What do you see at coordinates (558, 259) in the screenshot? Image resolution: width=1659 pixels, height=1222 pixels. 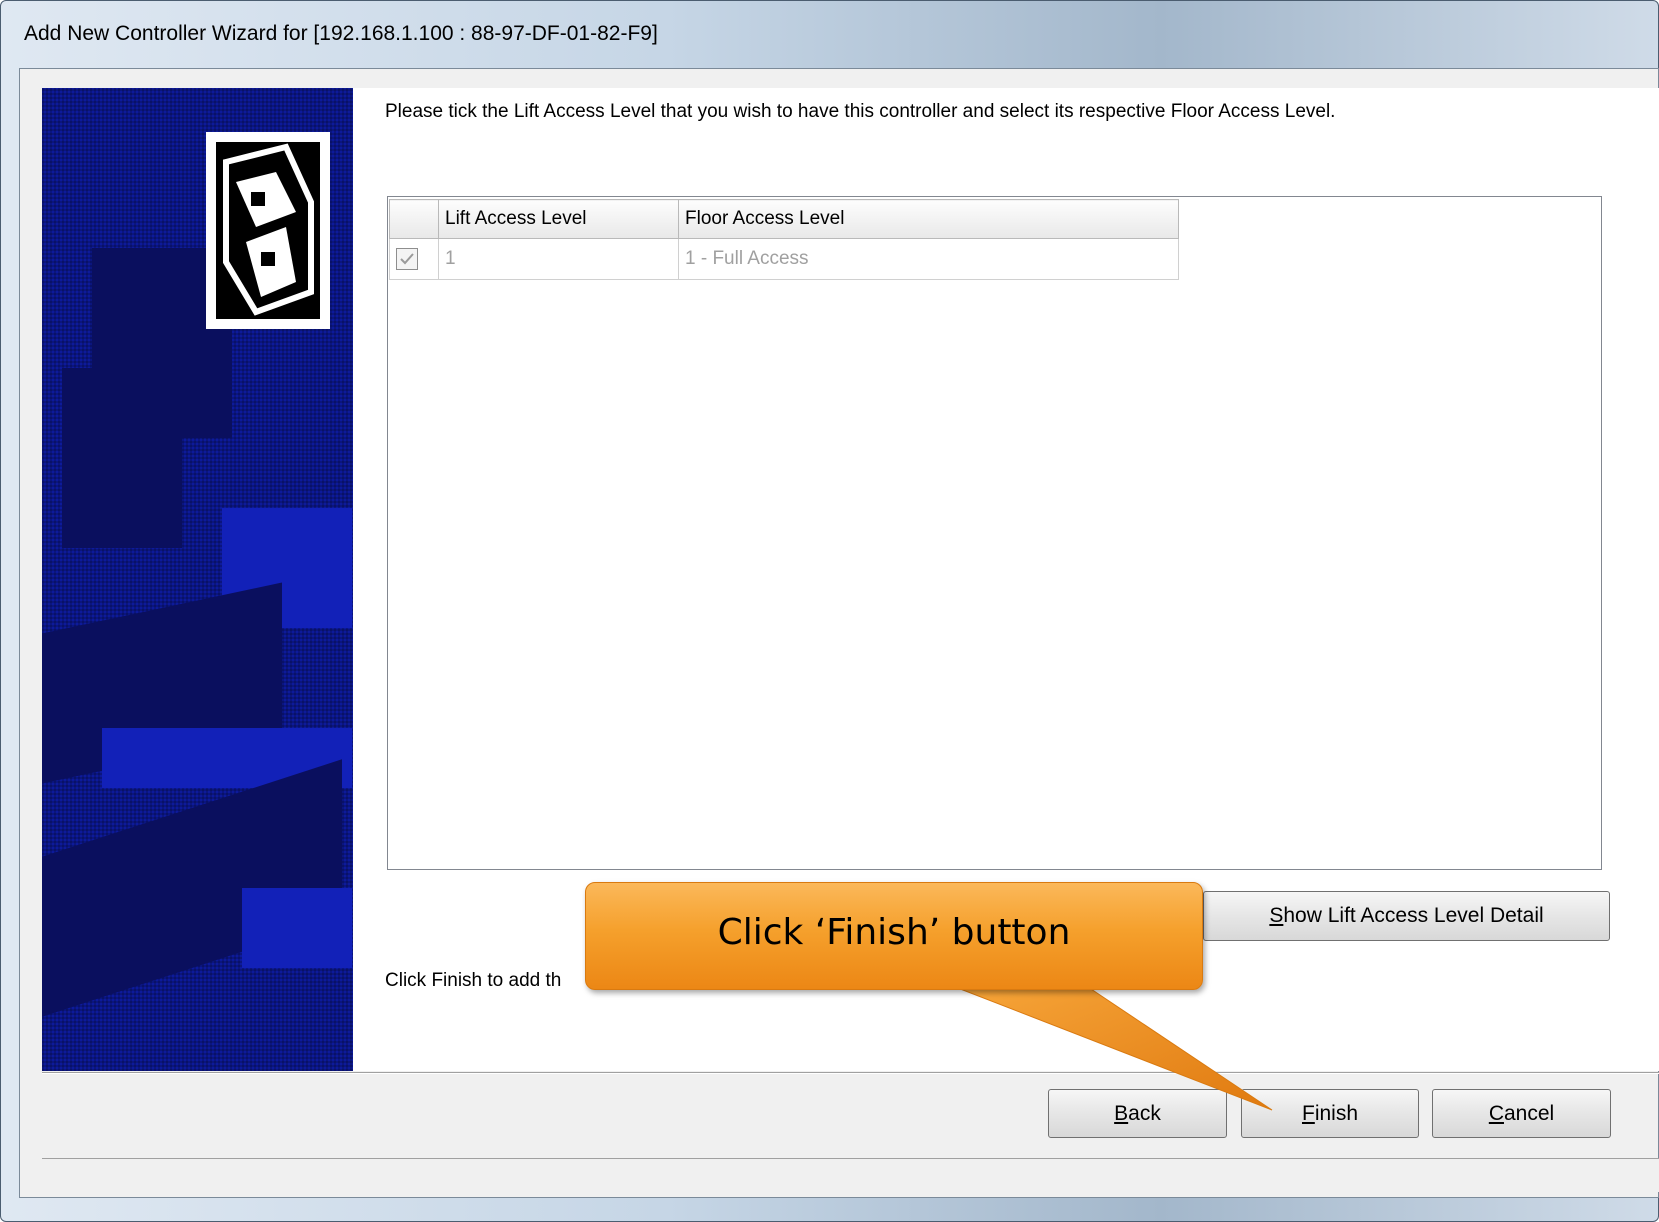 I see `lift-access-level-cell: 1` at bounding box center [558, 259].